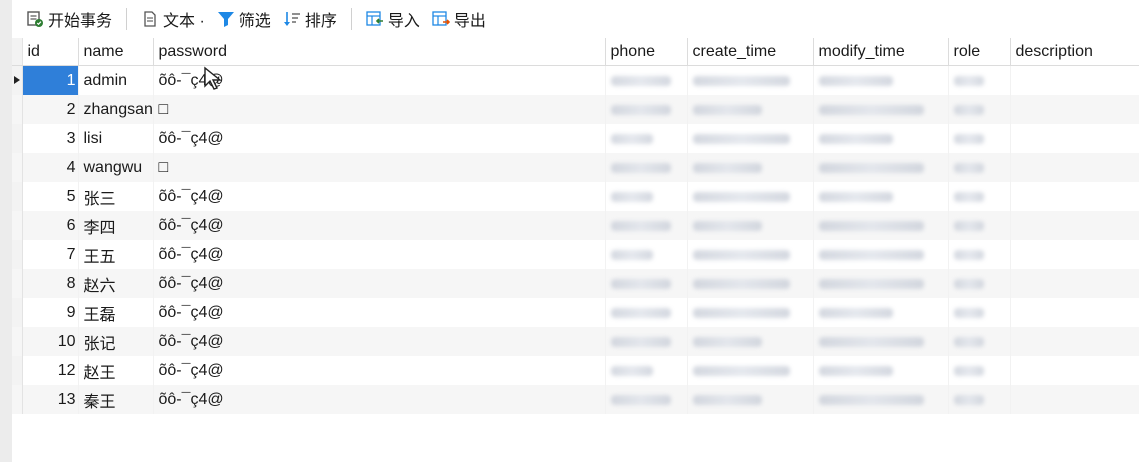 Image resolution: width=1139 pixels, height=462 pixels. I want to click on cell-name: 赵六, so click(116, 283).